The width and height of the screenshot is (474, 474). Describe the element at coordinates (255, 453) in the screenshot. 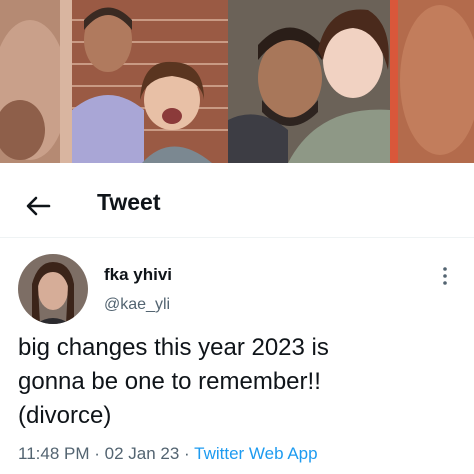

I see `tweet-source-link: Twitter Web App` at that location.